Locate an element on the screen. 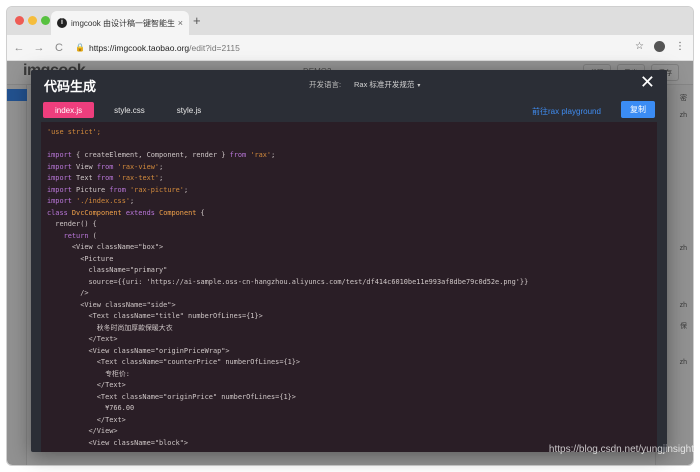  minimize-window-icon is located at coordinates (32, 20).